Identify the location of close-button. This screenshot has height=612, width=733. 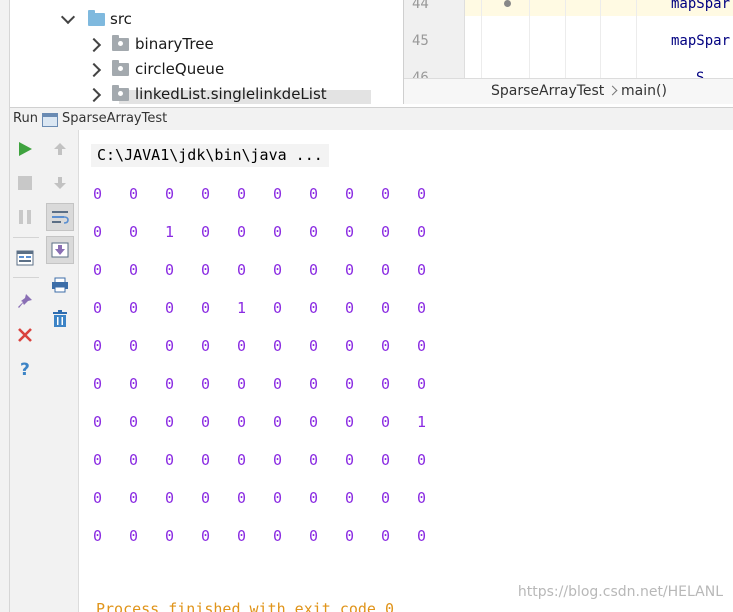
(25, 335).